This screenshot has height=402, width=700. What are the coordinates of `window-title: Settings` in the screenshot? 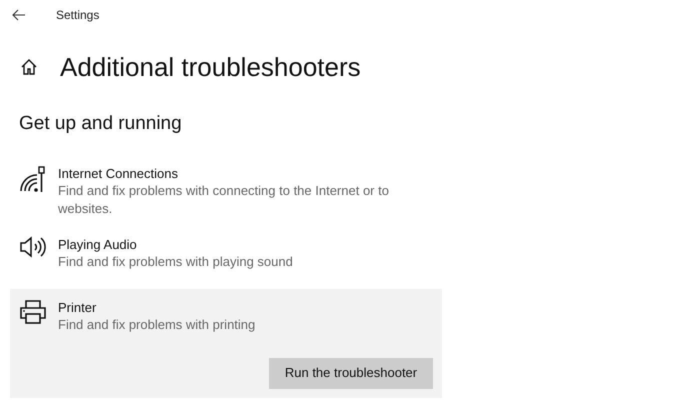 It's located at (78, 15).